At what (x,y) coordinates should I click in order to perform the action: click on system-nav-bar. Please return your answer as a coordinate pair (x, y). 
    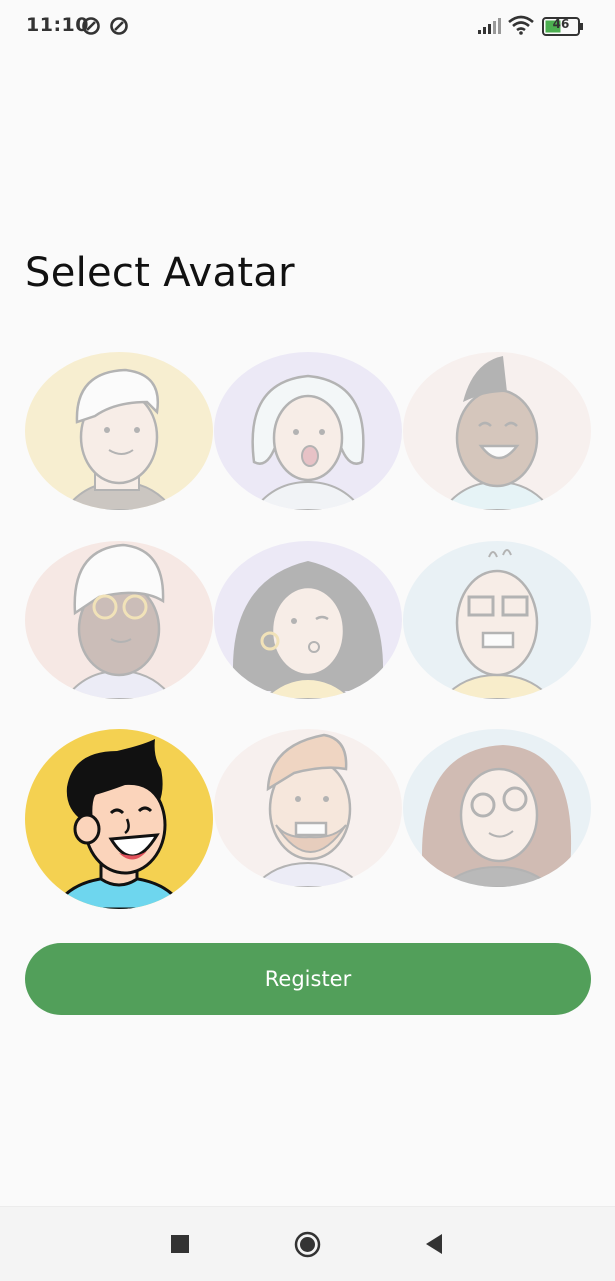
    Looking at the image, I should click on (307, 1243).